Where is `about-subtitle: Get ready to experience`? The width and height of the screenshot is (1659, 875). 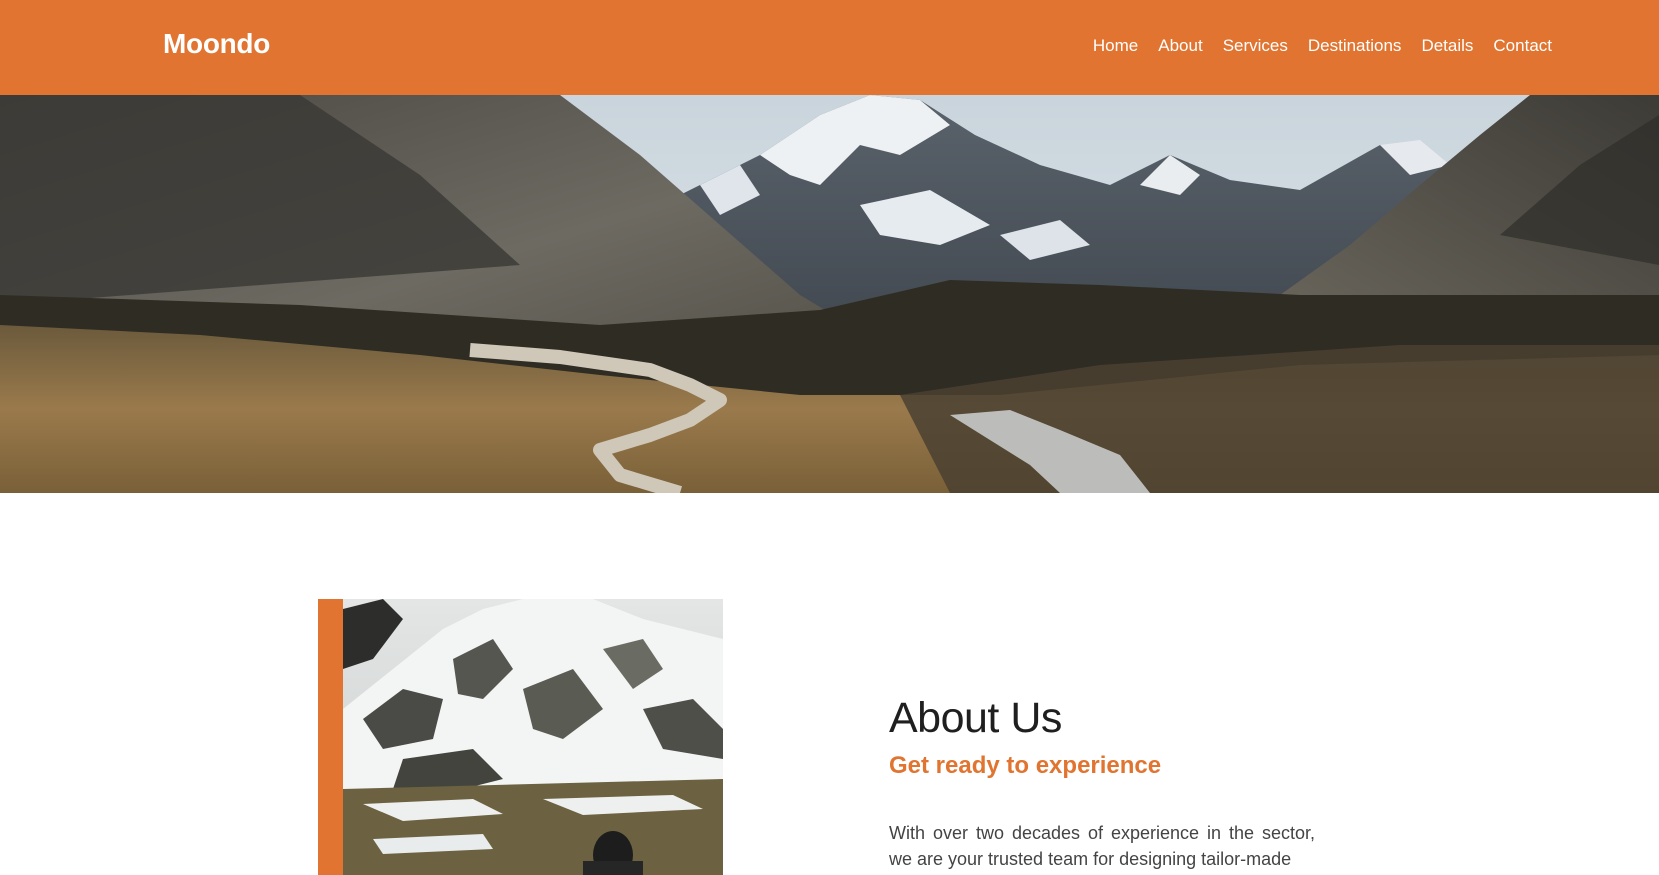 about-subtitle: Get ready to experience is located at coordinates (1025, 765).